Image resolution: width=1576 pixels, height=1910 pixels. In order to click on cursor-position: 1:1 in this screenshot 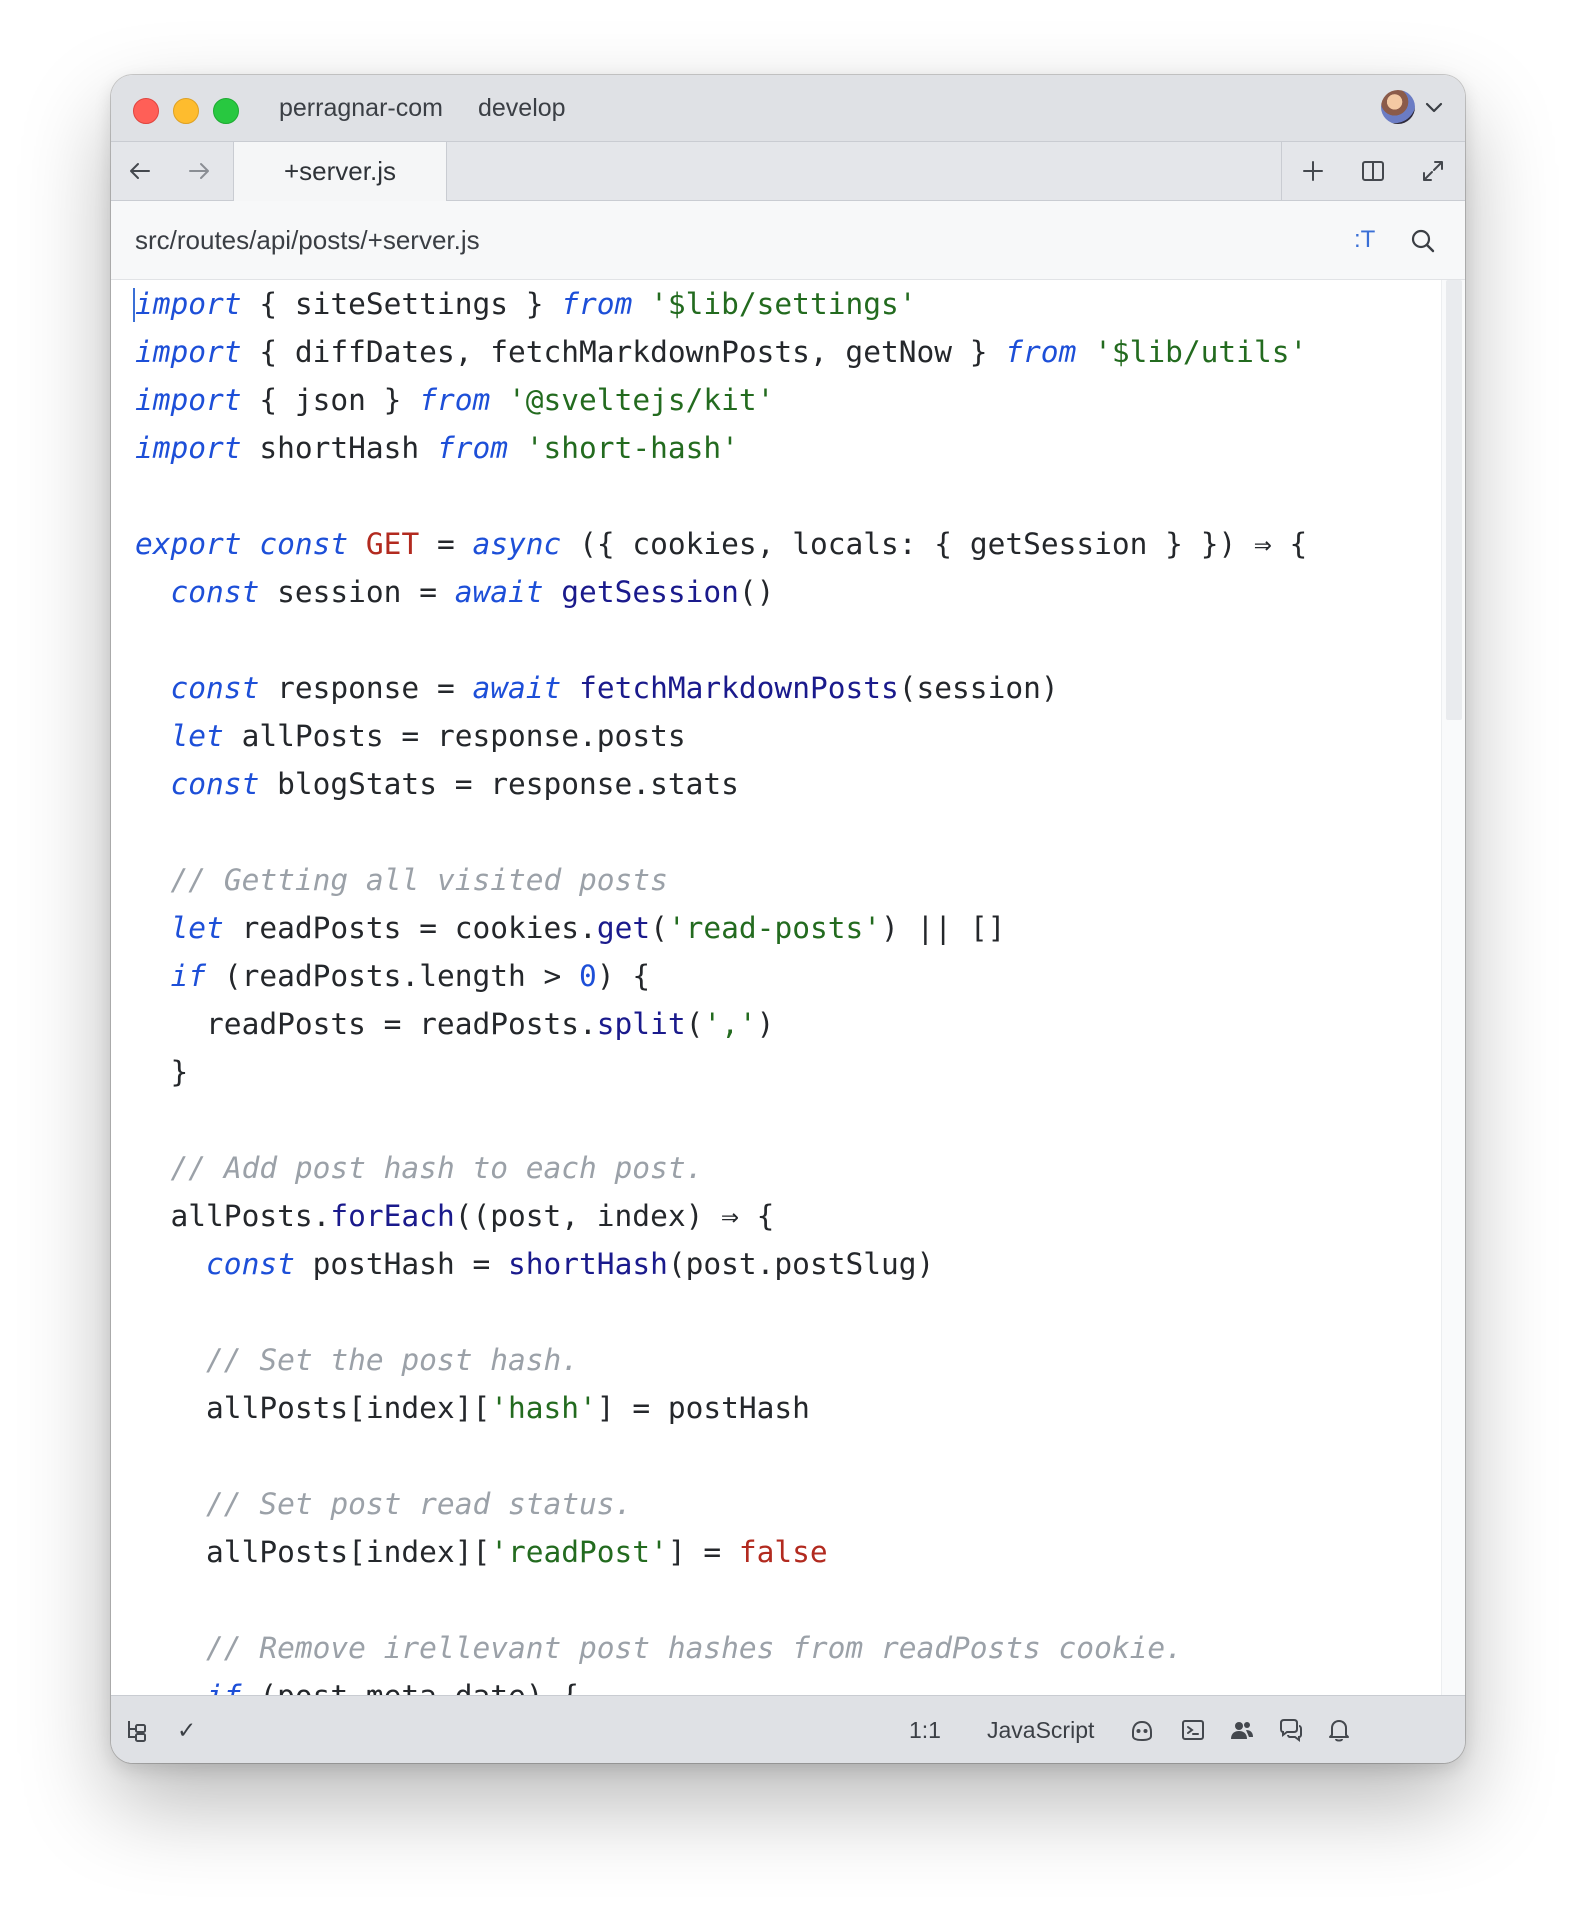, I will do `click(925, 1730)`.